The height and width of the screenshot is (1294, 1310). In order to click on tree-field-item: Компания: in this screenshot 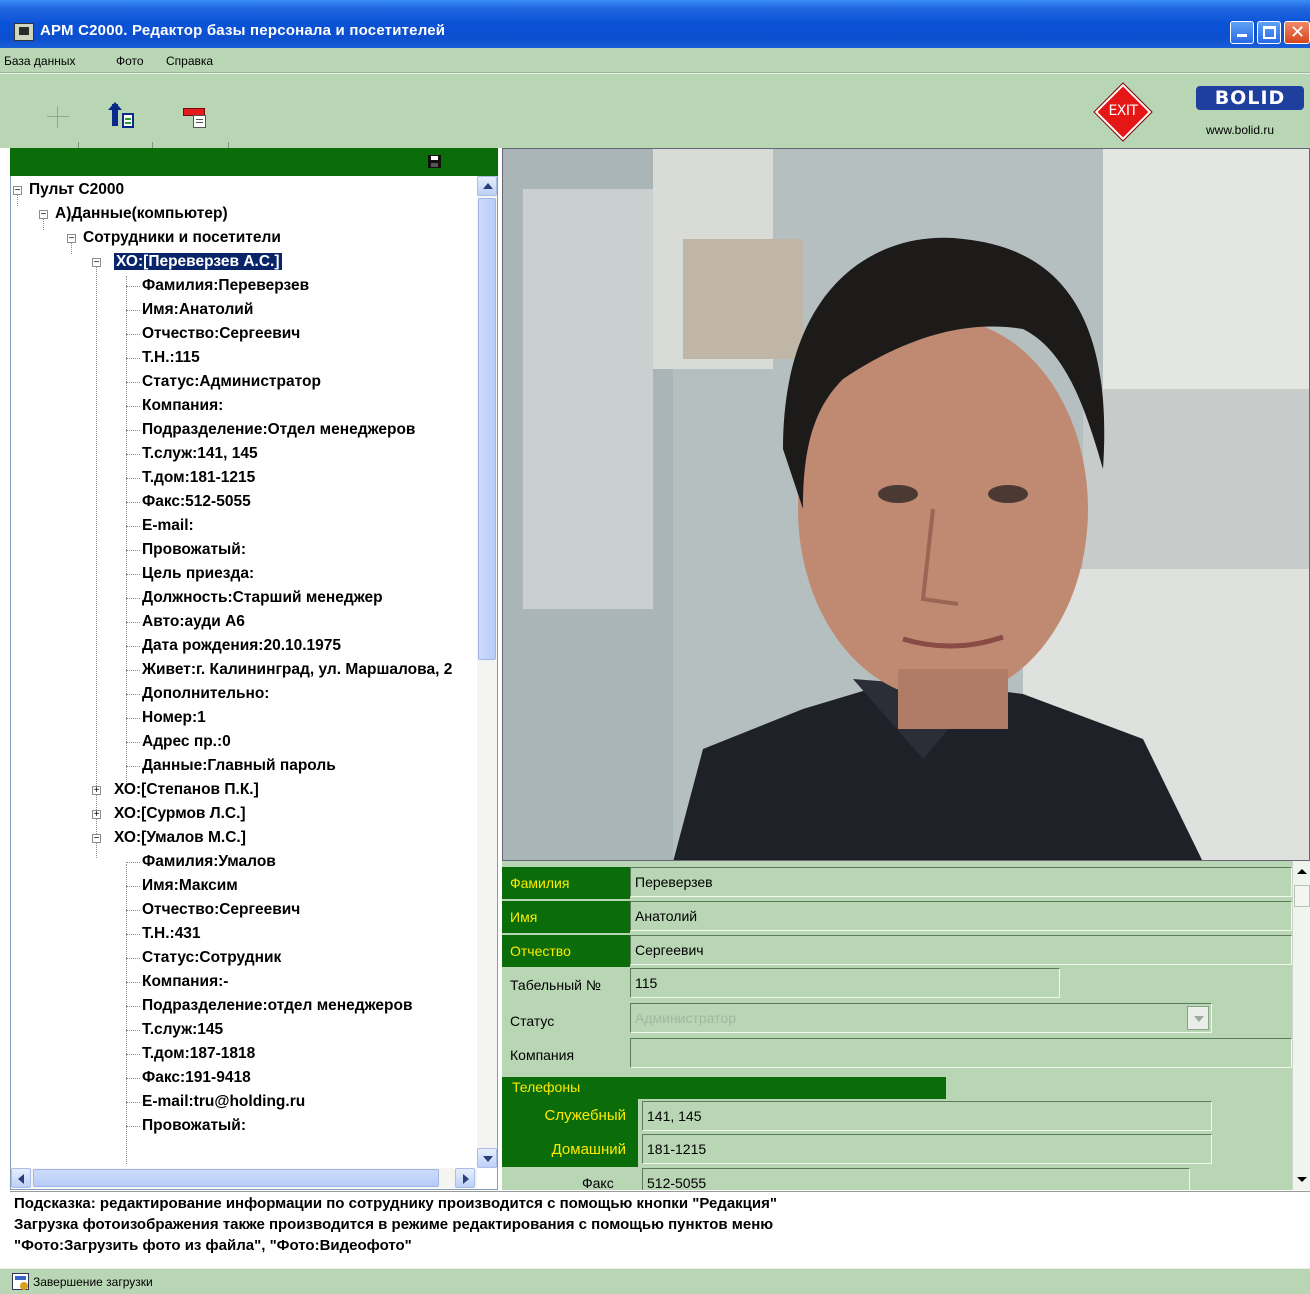, I will do `click(117, 406)`.